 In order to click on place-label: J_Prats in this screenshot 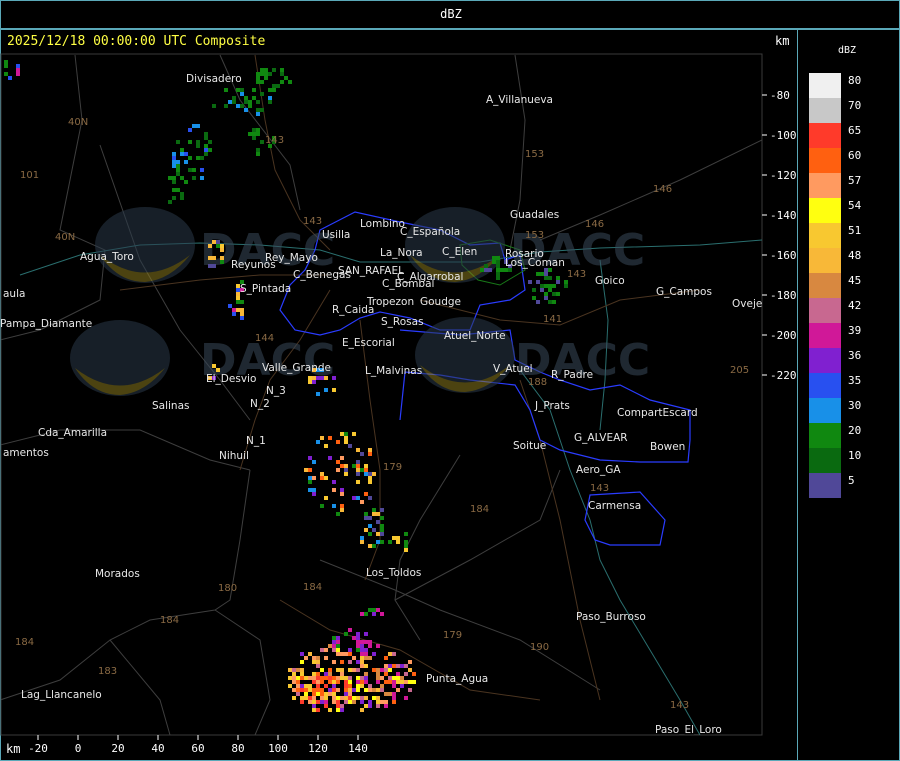, I will do `click(552, 406)`.